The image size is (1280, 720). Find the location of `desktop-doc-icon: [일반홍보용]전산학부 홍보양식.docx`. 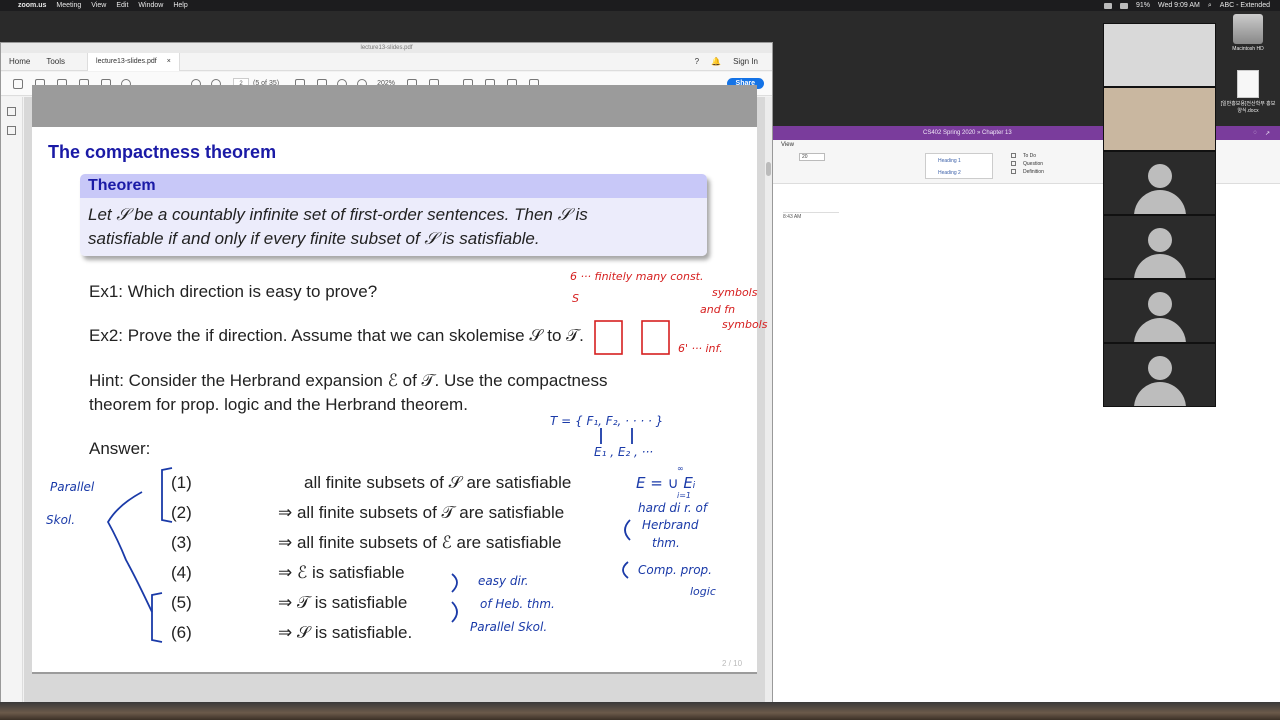

desktop-doc-icon: [일반홍보용]전산학부 홍보양식.docx is located at coordinates (1248, 92).